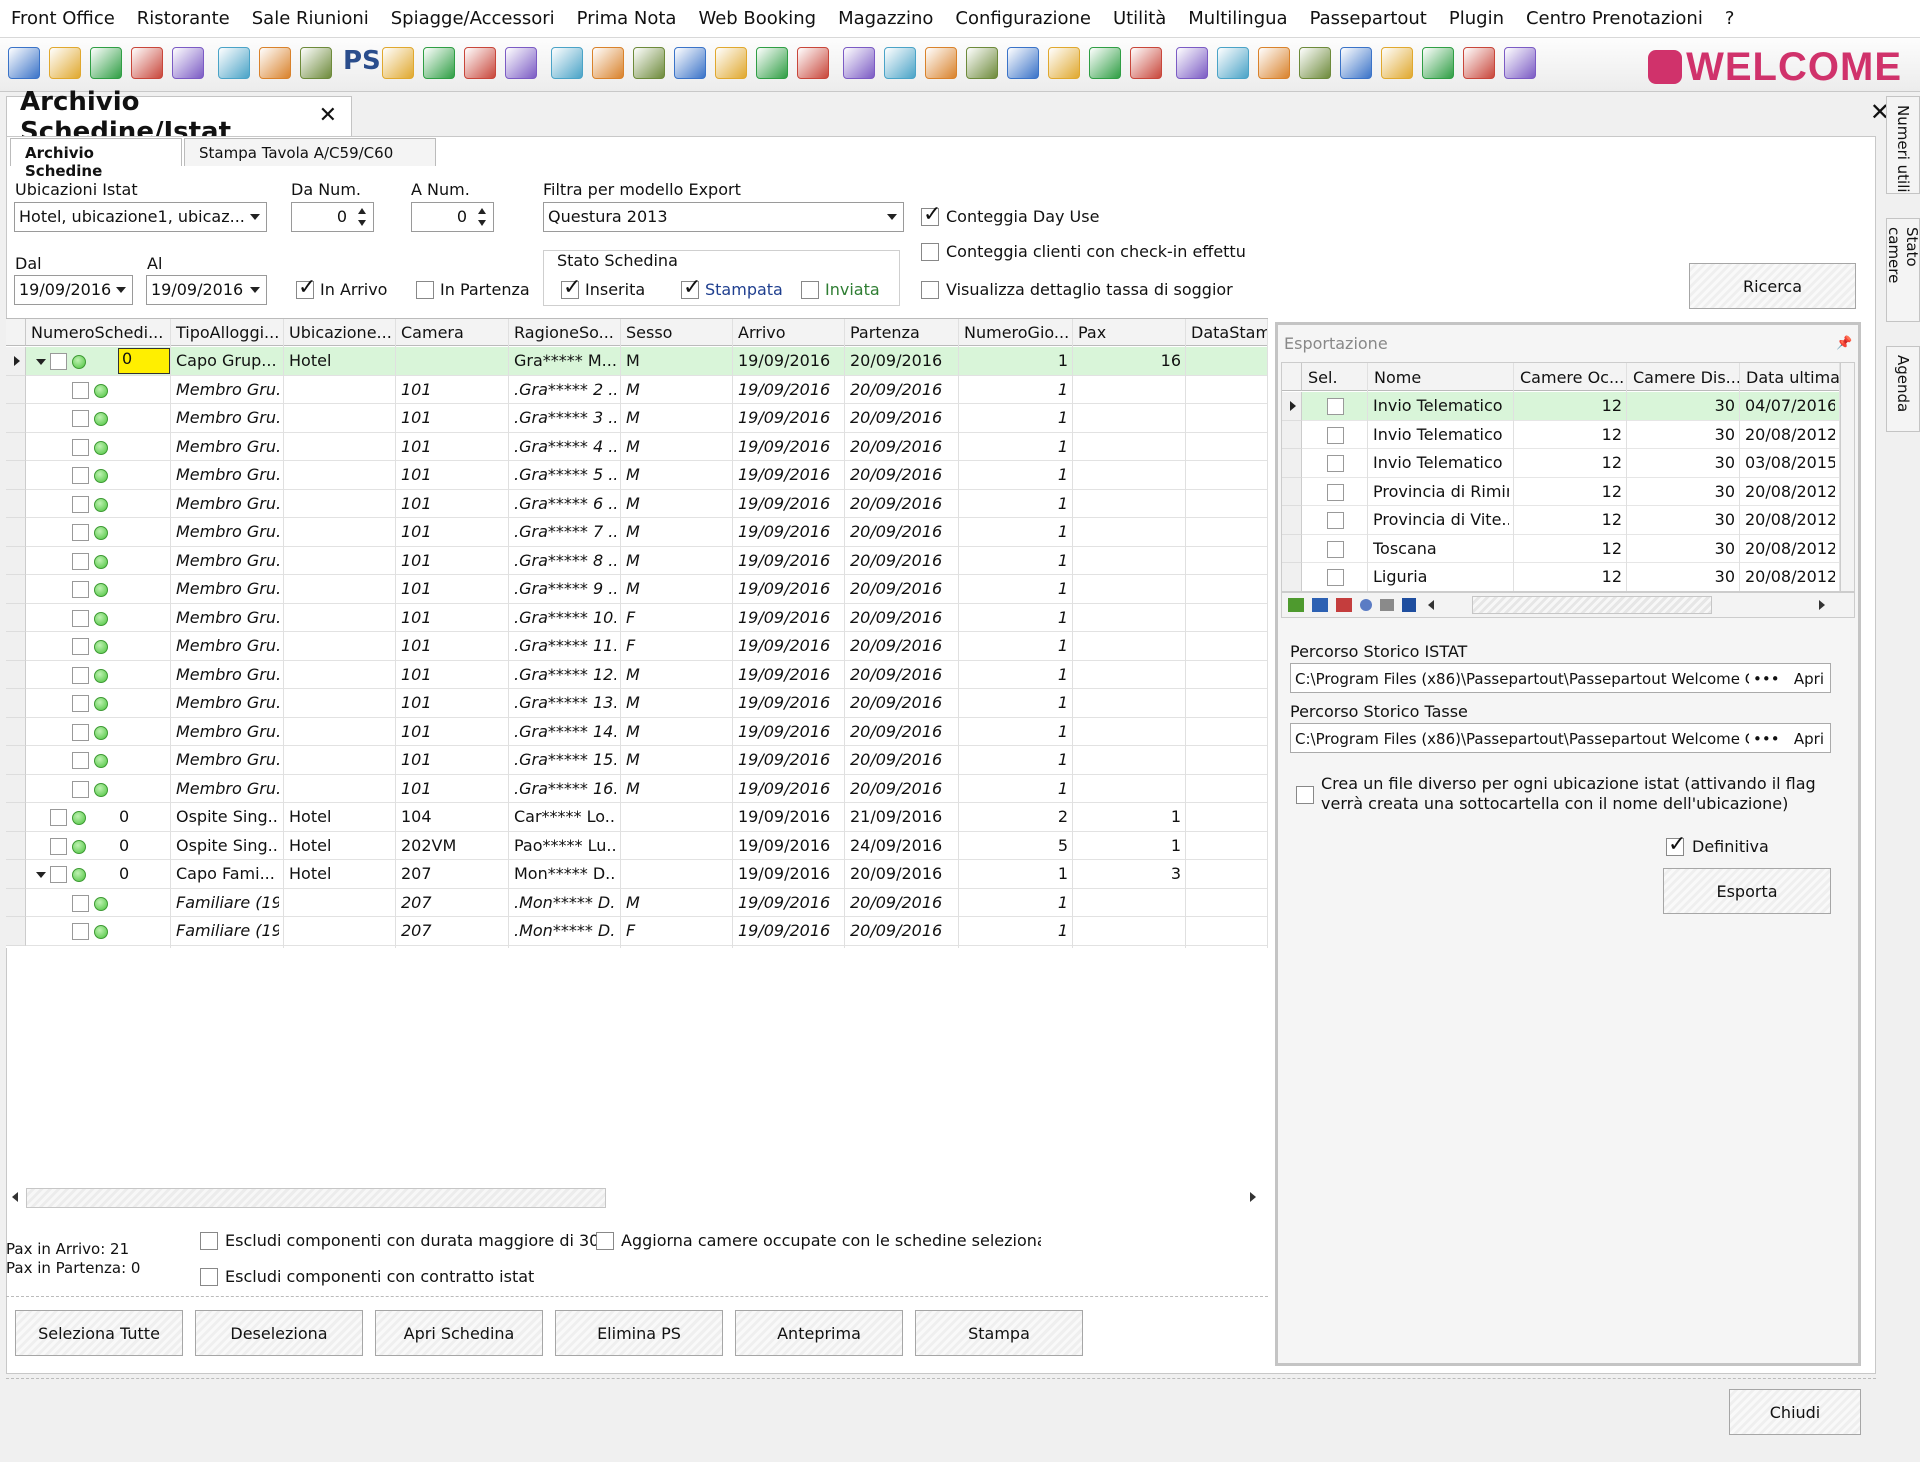  Describe the element at coordinates (398, 63) in the screenshot. I see `person-icon` at that location.